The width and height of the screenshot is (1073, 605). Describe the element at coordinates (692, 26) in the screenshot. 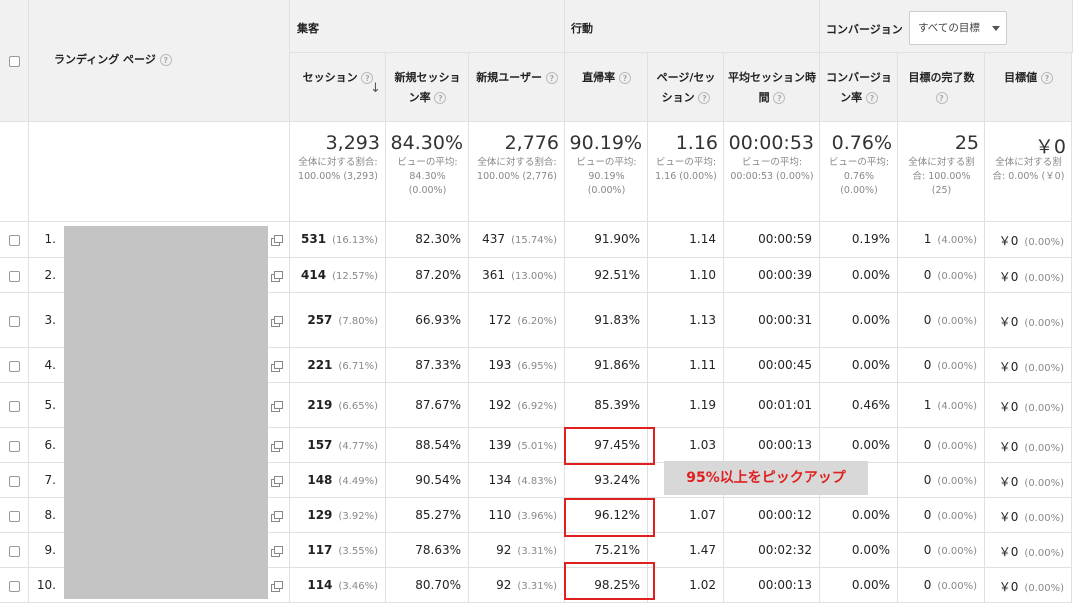

I see `group-behavior` at that location.